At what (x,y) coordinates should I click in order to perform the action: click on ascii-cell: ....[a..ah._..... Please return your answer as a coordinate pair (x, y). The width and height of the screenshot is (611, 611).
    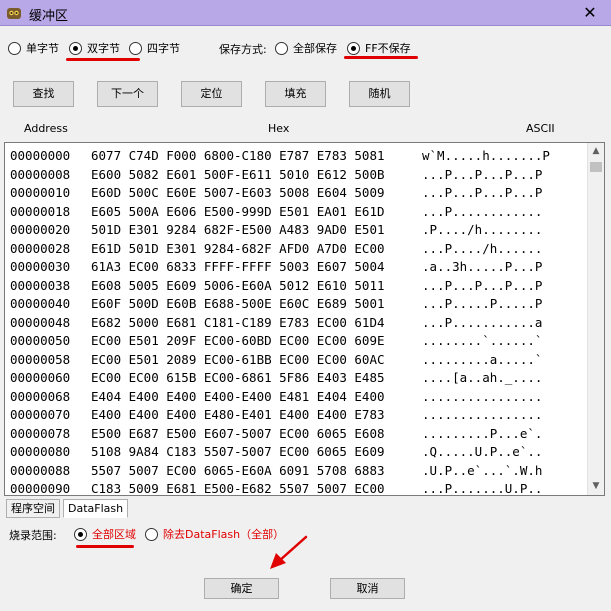
    Looking at the image, I should click on (482, 377).